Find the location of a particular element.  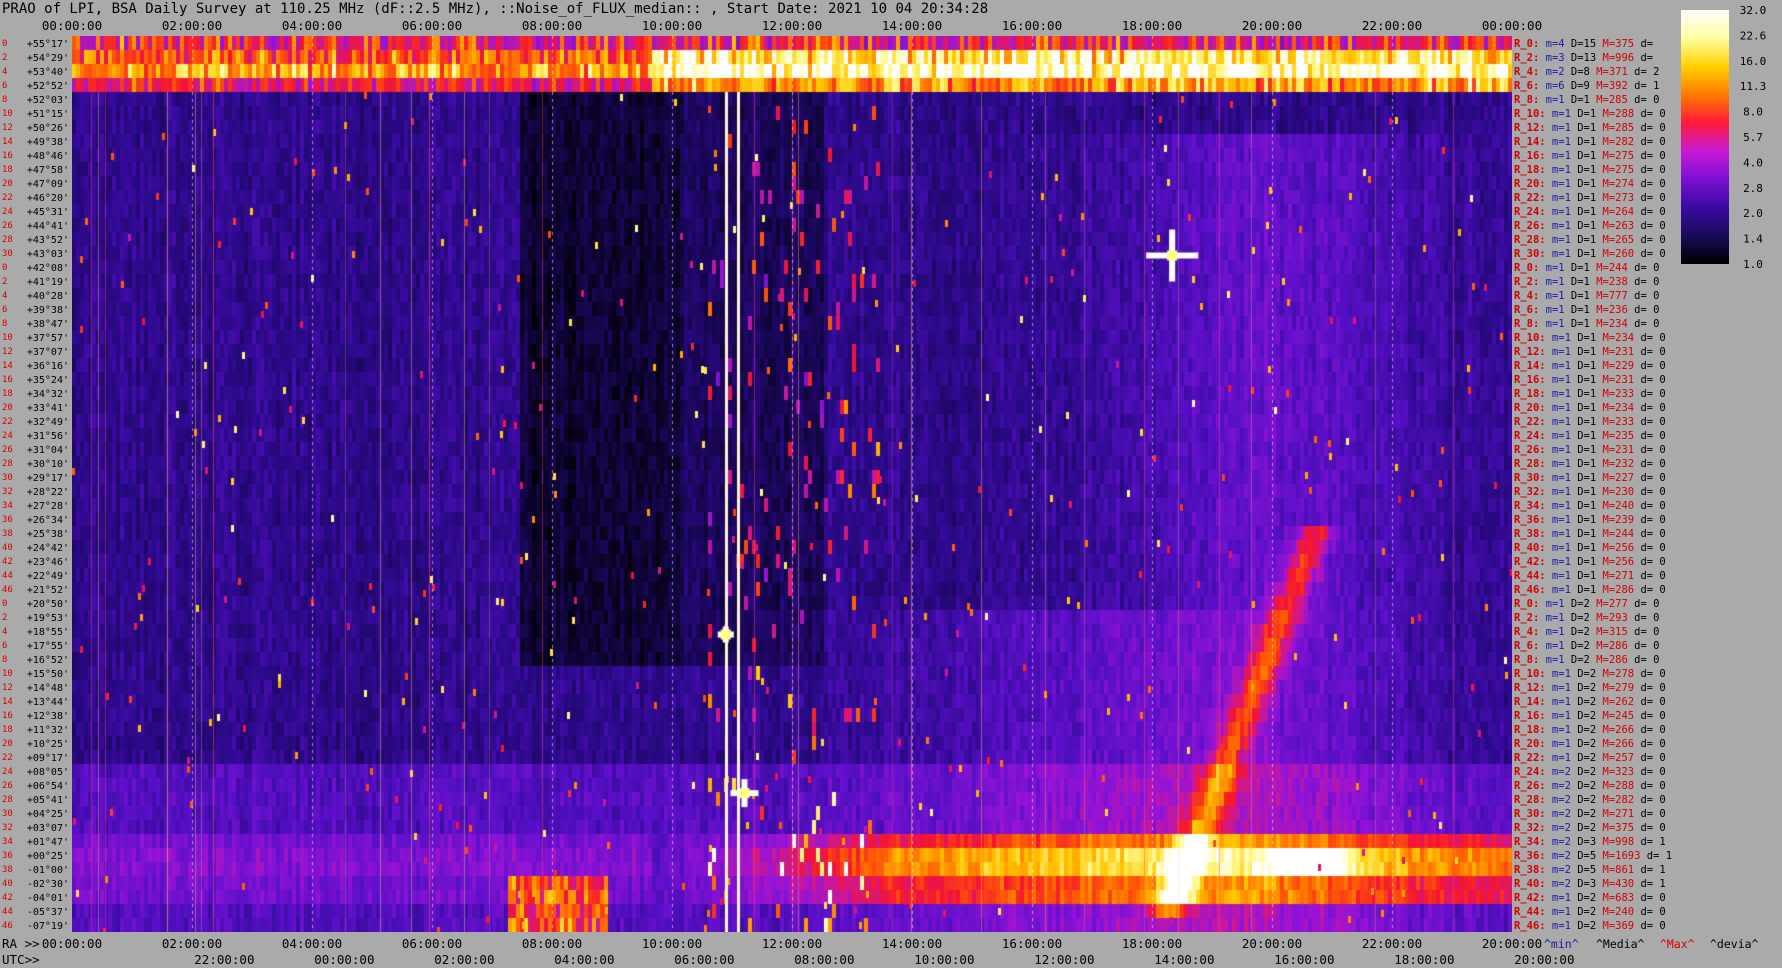

row-statistics: R_10: m=1 D=1 M=234 d= 0 is located at coordinates (1590, 338).